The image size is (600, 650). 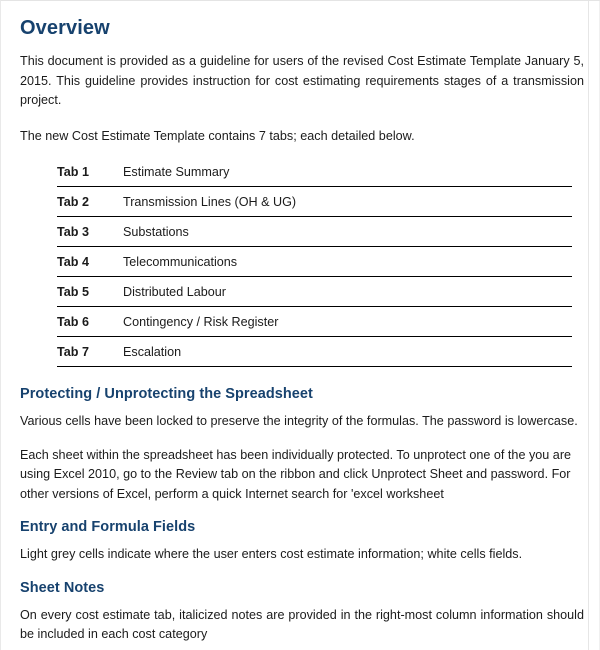 What do you see at coordinates (347, 351) in the screenshot?
I see `tab-description: Escalation` at bounding box center [347, 351].